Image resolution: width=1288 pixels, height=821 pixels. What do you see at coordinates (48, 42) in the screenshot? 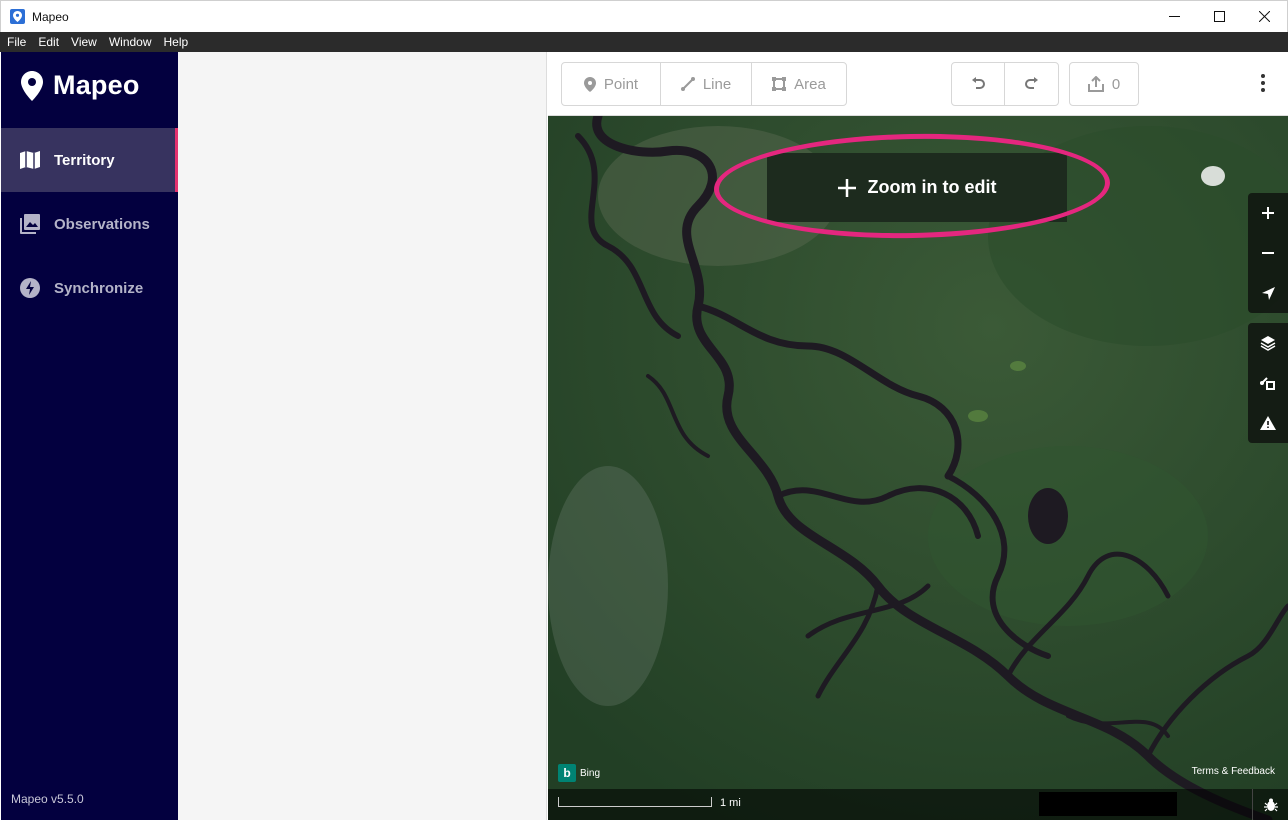
I see `menu-edit: Edit` at bounding box center [48, 42].